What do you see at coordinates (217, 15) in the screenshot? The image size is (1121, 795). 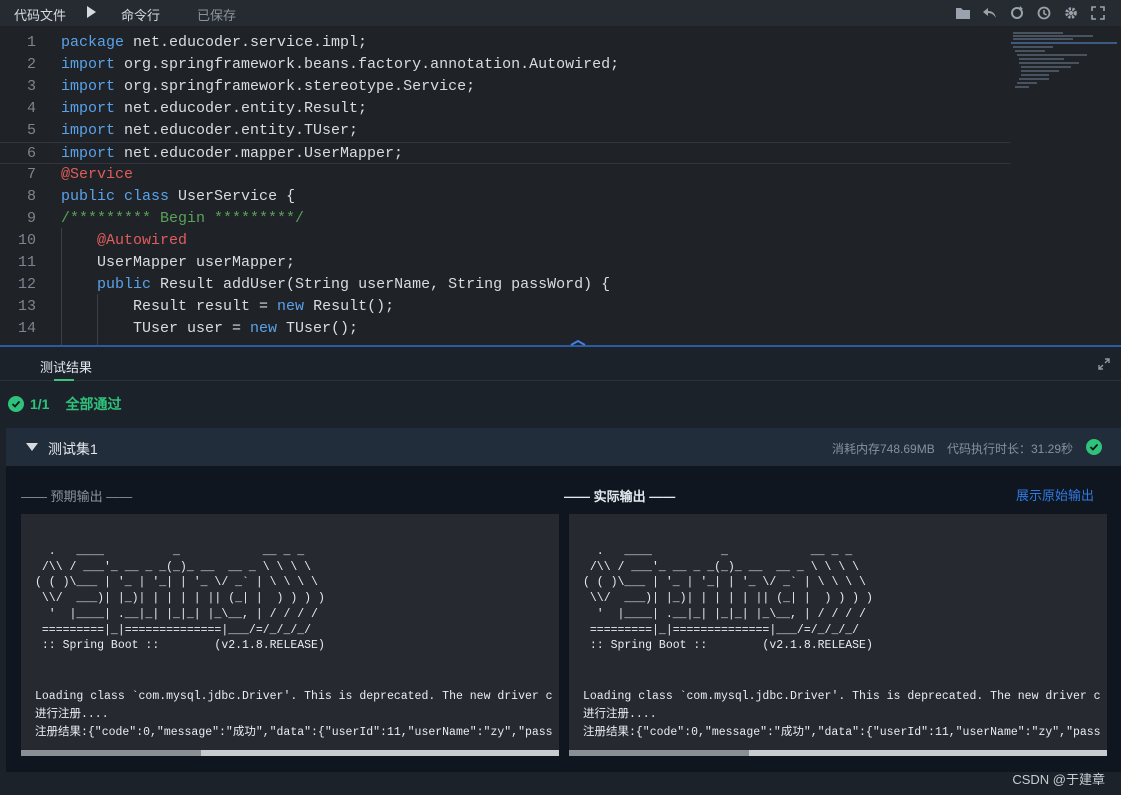 I see `saved-status: 已保存` at bounding box center [217, 15].